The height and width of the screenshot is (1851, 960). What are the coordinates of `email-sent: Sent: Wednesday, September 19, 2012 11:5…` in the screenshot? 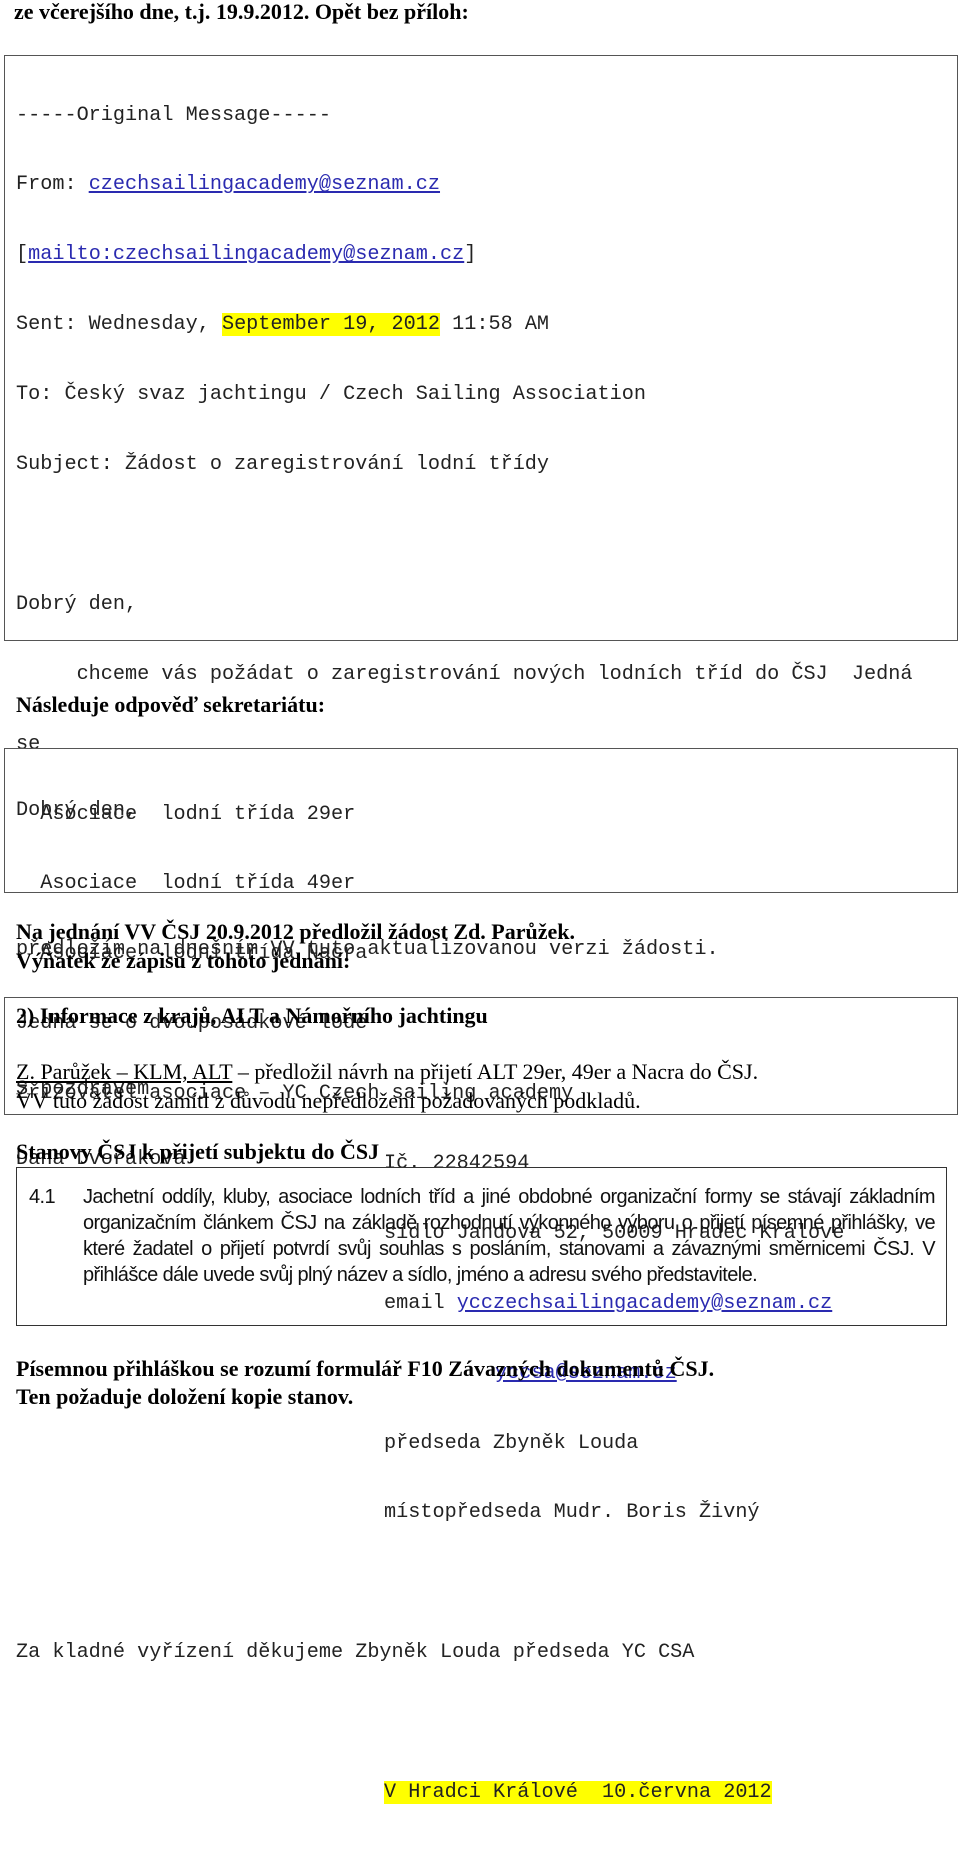 It's located at (283, 325).